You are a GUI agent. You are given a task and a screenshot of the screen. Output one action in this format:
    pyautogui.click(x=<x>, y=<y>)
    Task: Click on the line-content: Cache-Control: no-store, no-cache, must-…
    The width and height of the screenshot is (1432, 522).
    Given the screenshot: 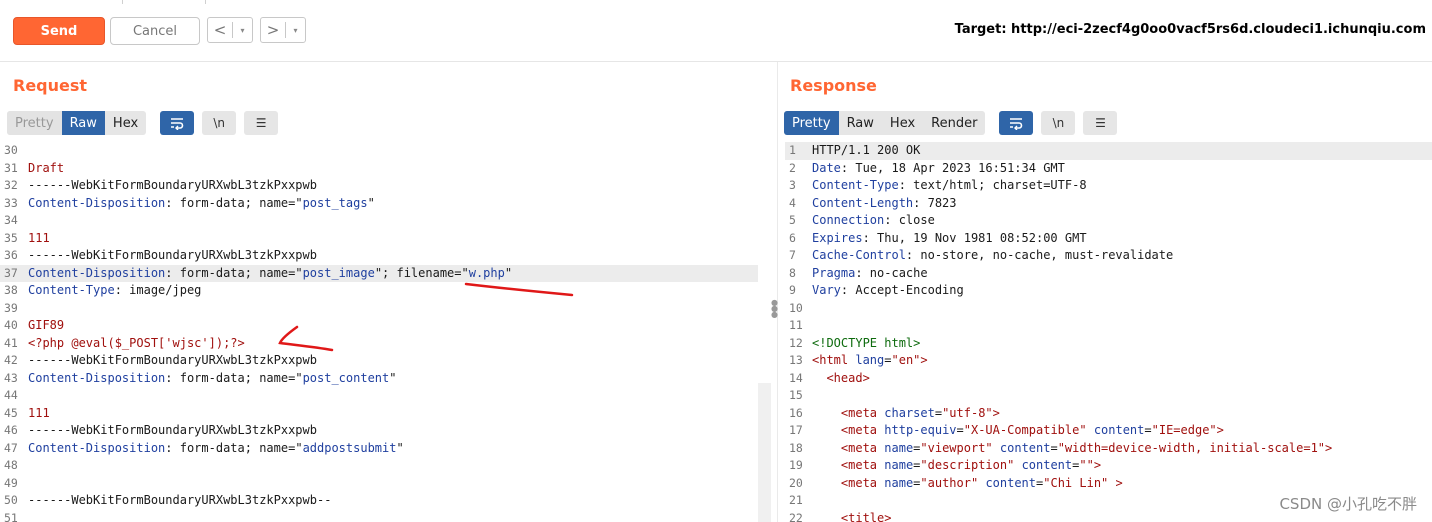 What is the action you would take?
    pyautogui.click(x=992, y=256)
    